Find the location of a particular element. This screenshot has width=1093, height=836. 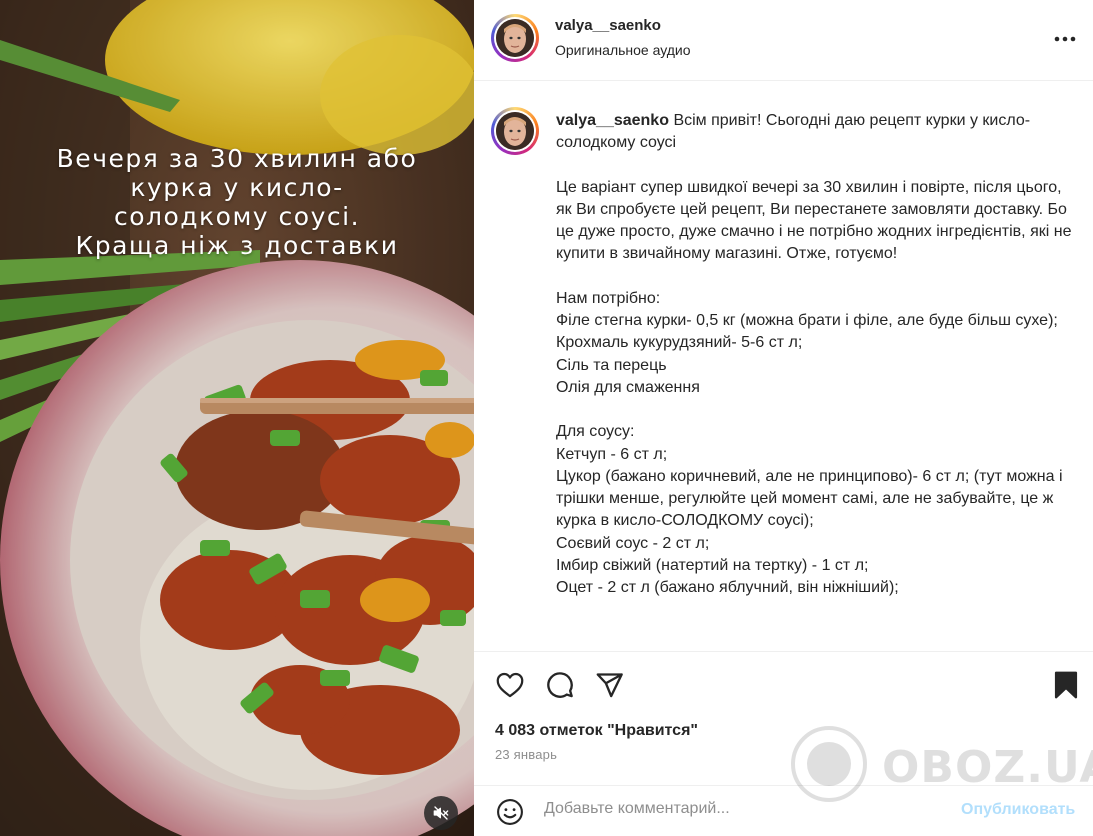

overlay-line: солодкому соусі. is located at coordinates (237, 216).